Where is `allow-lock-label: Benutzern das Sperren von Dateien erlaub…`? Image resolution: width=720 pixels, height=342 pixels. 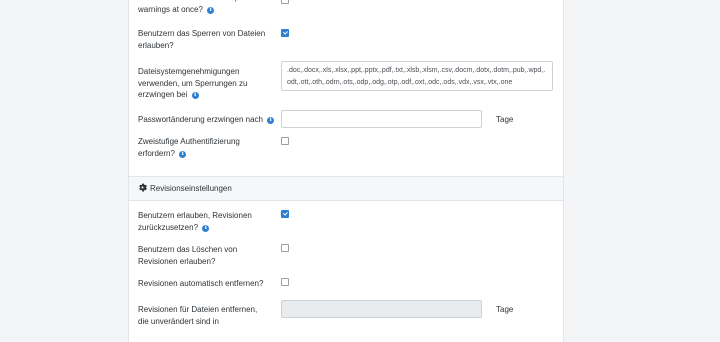
allow-lock-label: Benutzern das Sperren von Dateien erlaub… is located at coordinates (202, 39).